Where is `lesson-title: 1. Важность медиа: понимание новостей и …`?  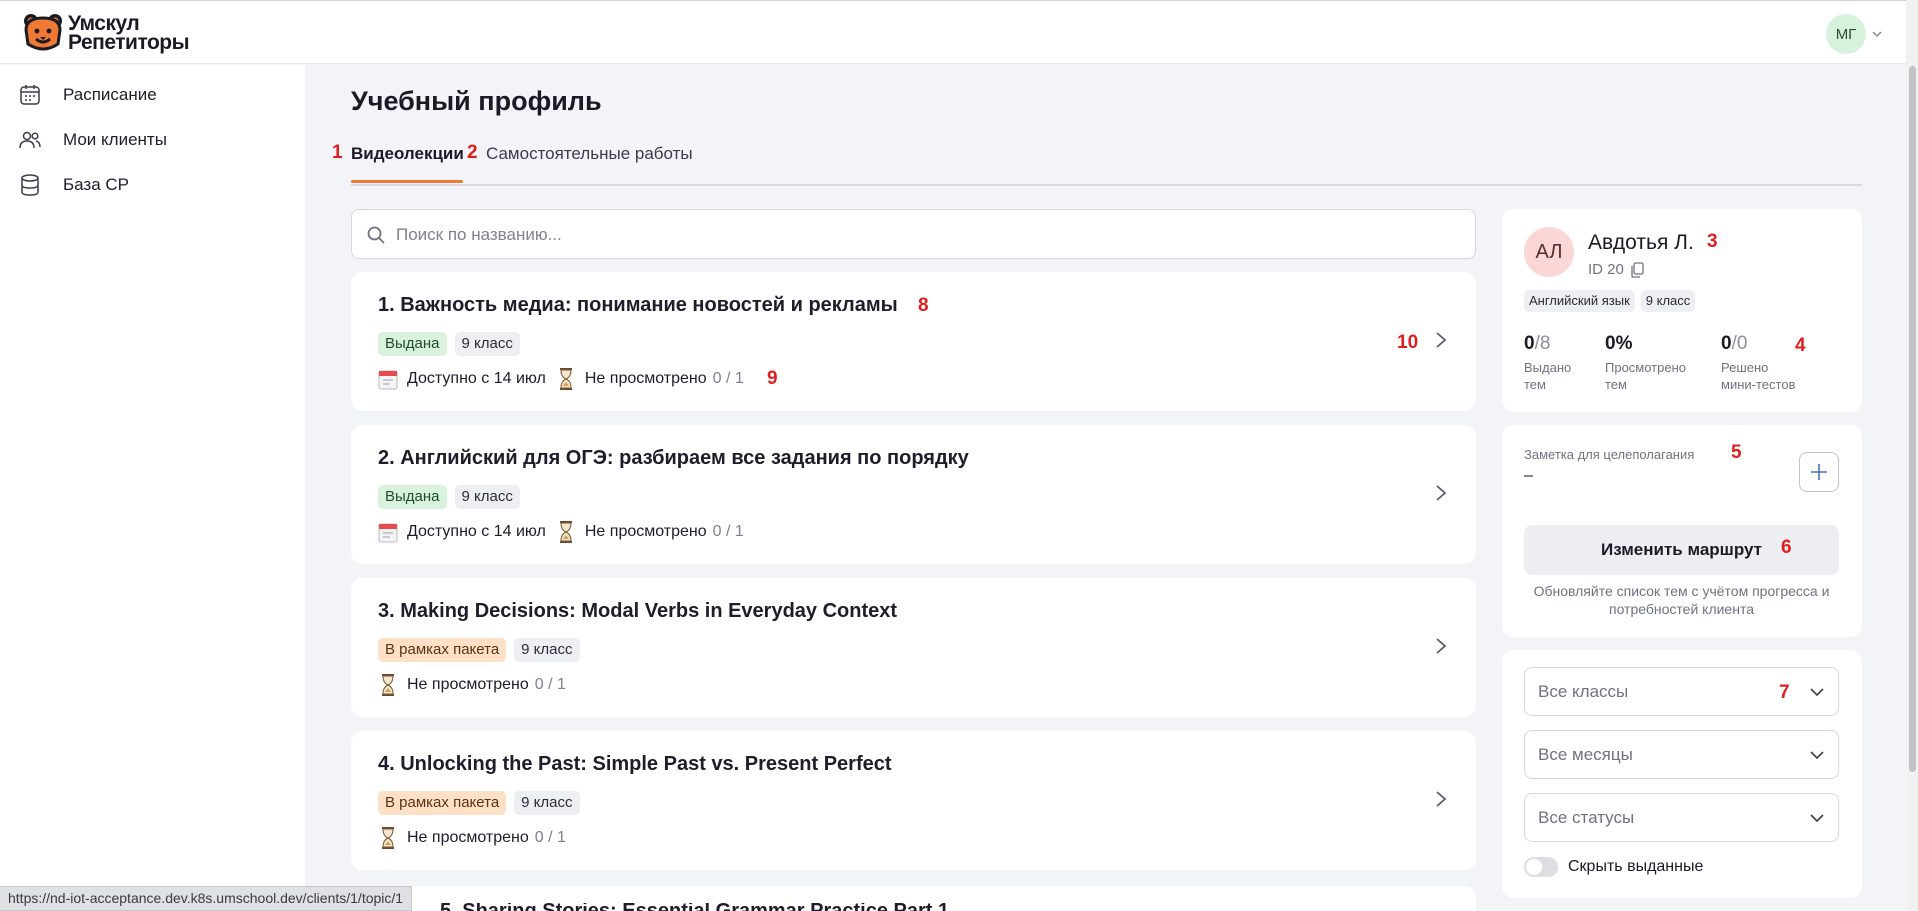 lesson-title: 1. Важность медиа: понимание новостей и … is located at coordinates (638, 305).